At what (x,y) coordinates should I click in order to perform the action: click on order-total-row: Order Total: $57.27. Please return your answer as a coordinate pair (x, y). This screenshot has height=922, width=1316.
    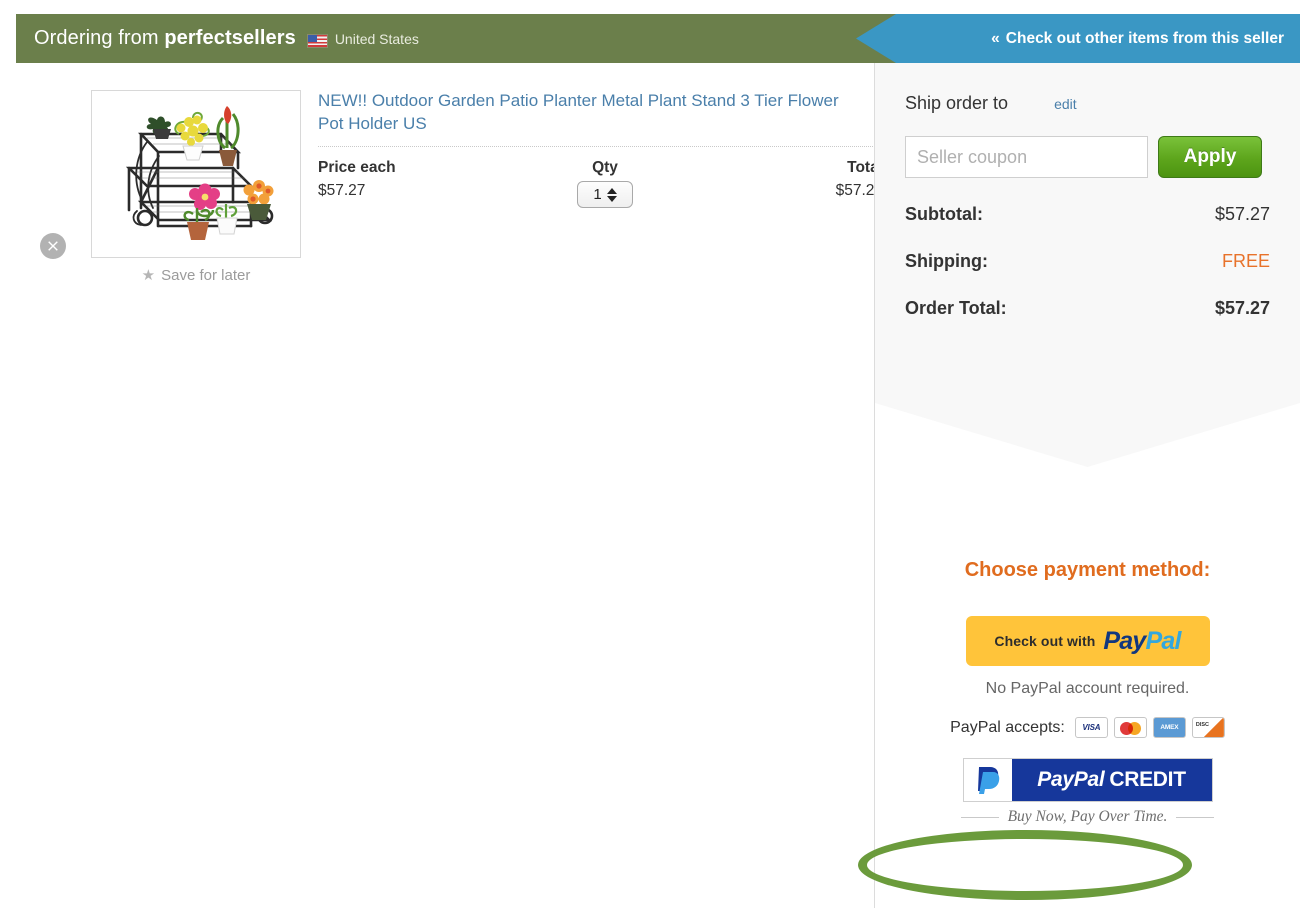
    Looking at the image, I should click on (1087, 308).